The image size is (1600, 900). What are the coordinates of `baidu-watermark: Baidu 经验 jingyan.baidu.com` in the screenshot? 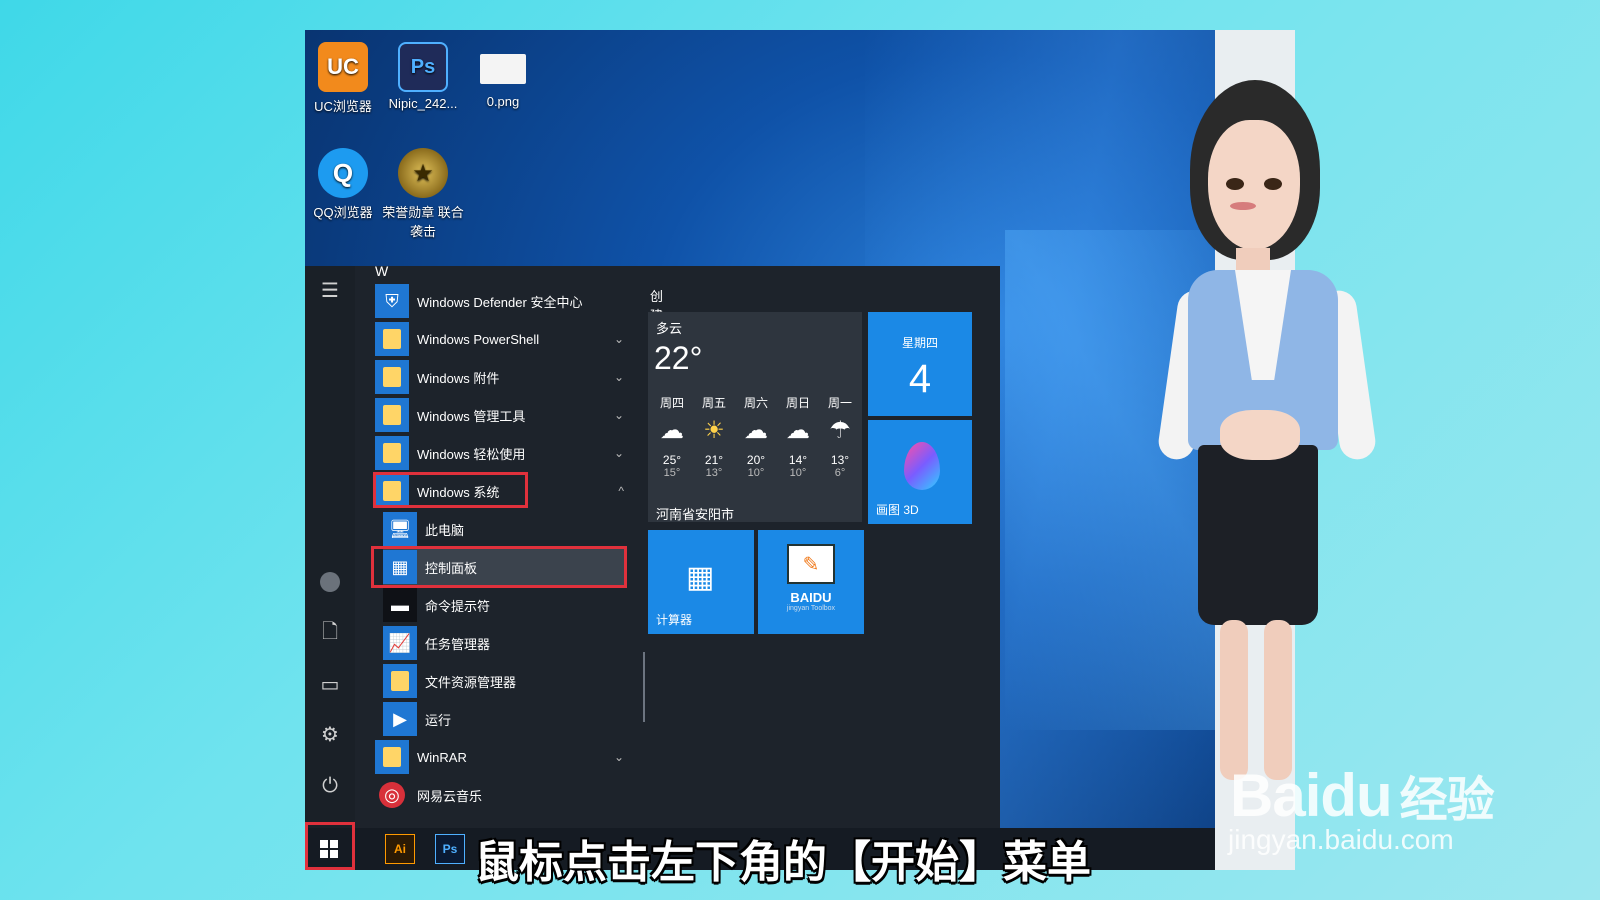 It's located at (1361, 808).